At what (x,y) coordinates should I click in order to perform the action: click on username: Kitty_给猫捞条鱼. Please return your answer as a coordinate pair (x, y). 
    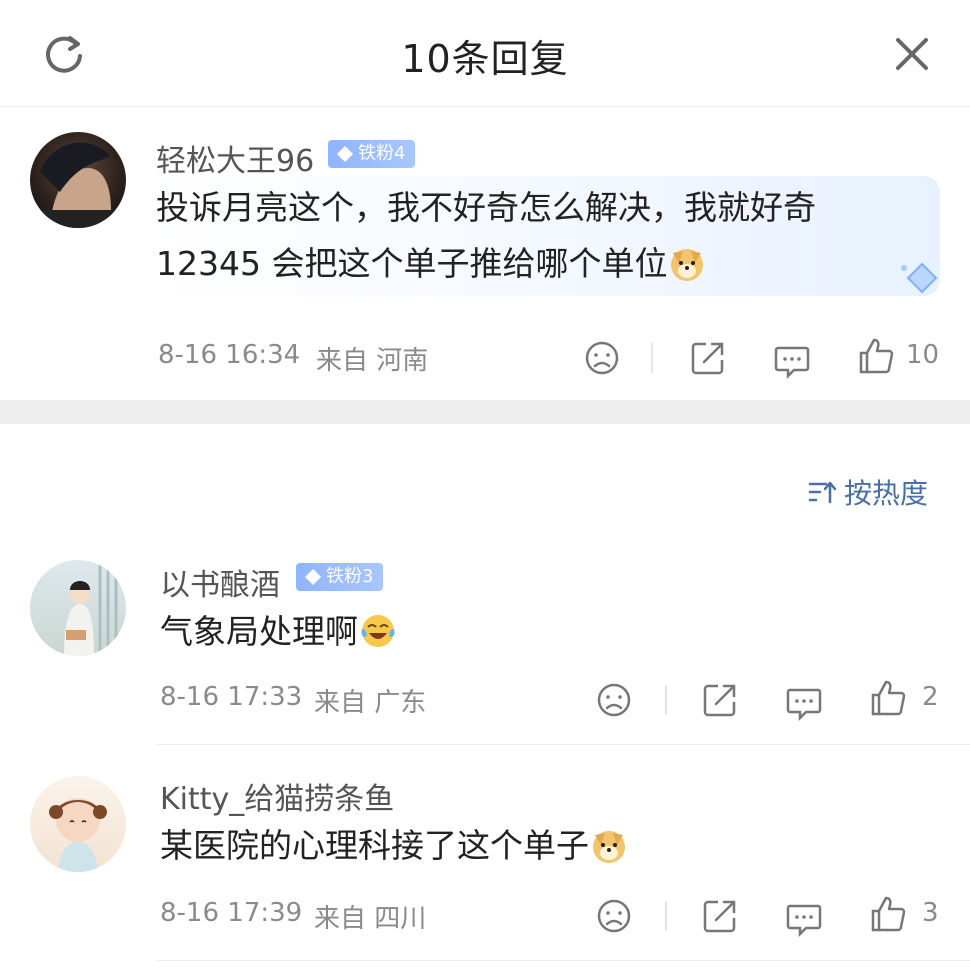
    Looking at the image, I should click on (277, 796).